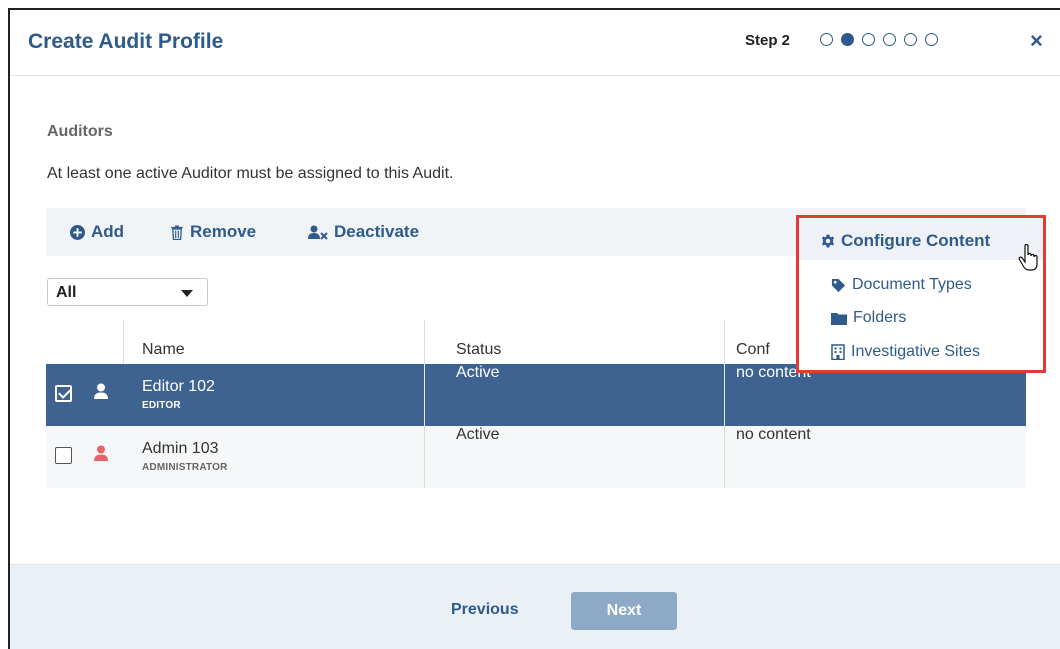  What do you see at coordinates (1028, 257) in the screenshot?
I see `hand-pointer-icon` at bounding box center [1028, 257].